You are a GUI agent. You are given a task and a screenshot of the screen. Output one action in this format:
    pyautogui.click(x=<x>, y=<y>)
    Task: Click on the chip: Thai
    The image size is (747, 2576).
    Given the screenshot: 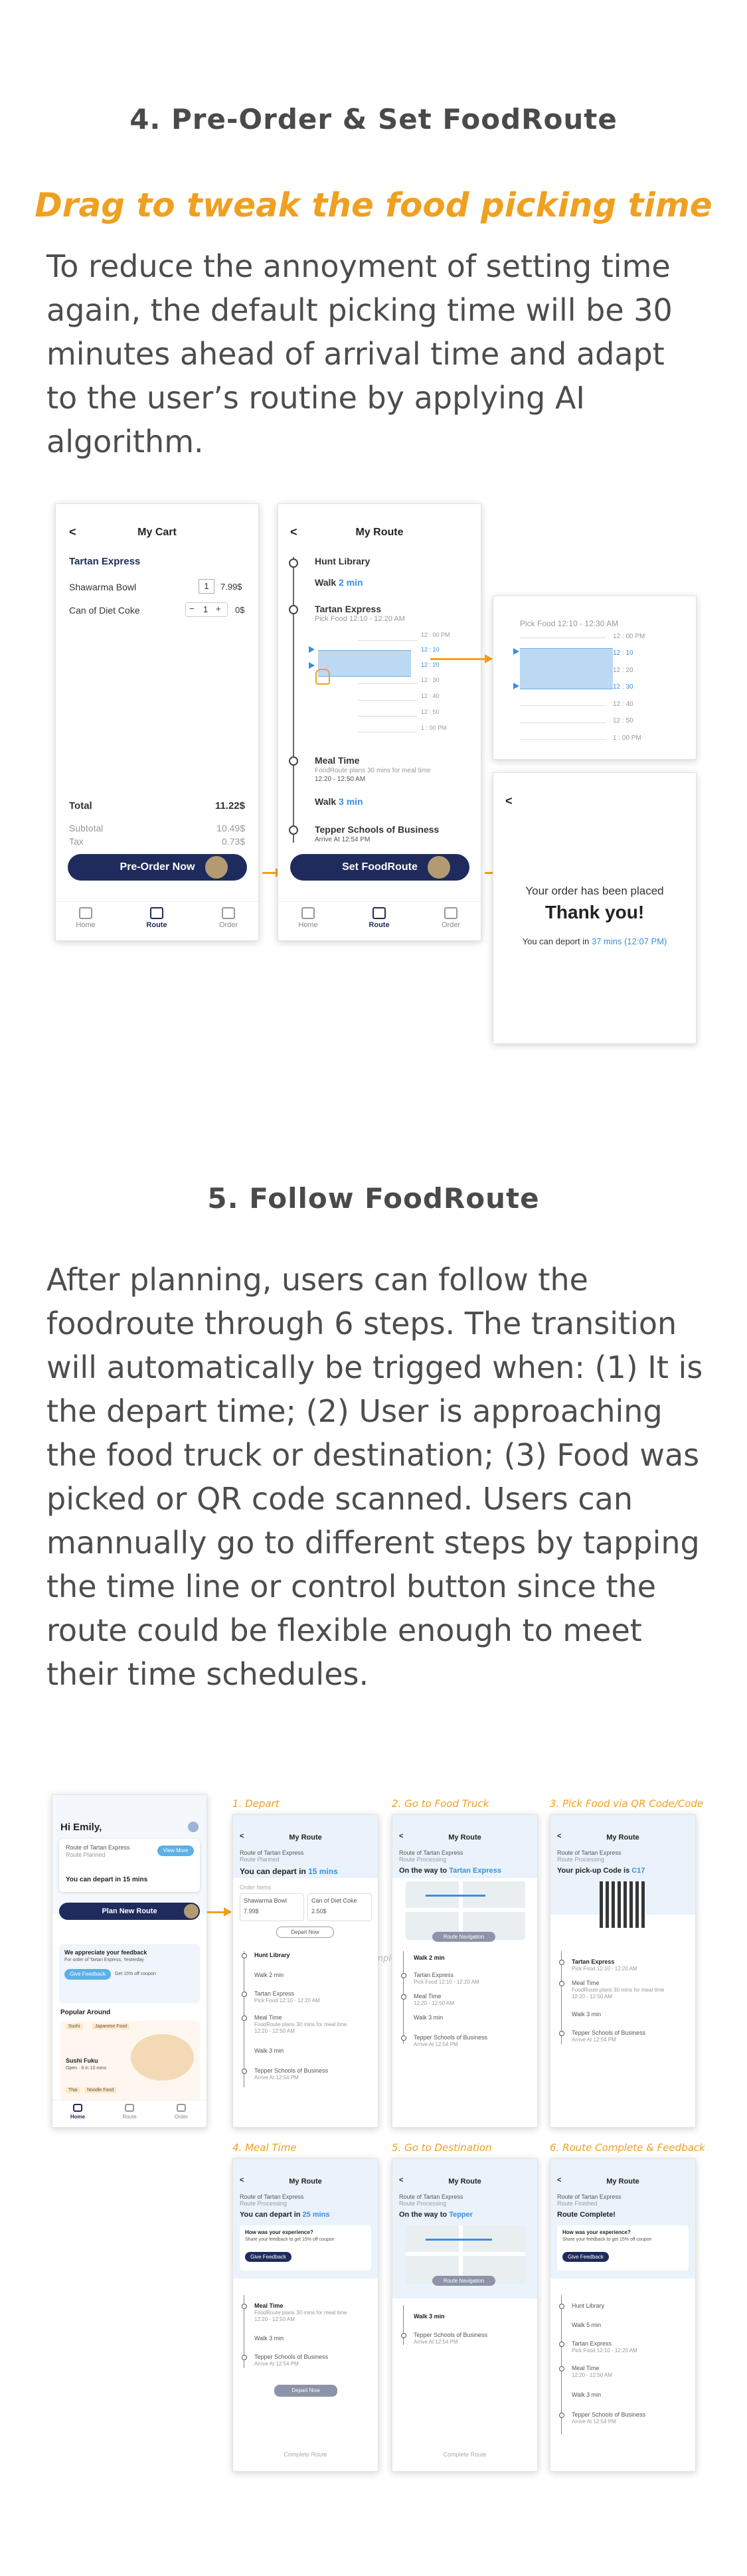 What is the action you would take?
    pyautogui.click(x=73, y=2090)
    